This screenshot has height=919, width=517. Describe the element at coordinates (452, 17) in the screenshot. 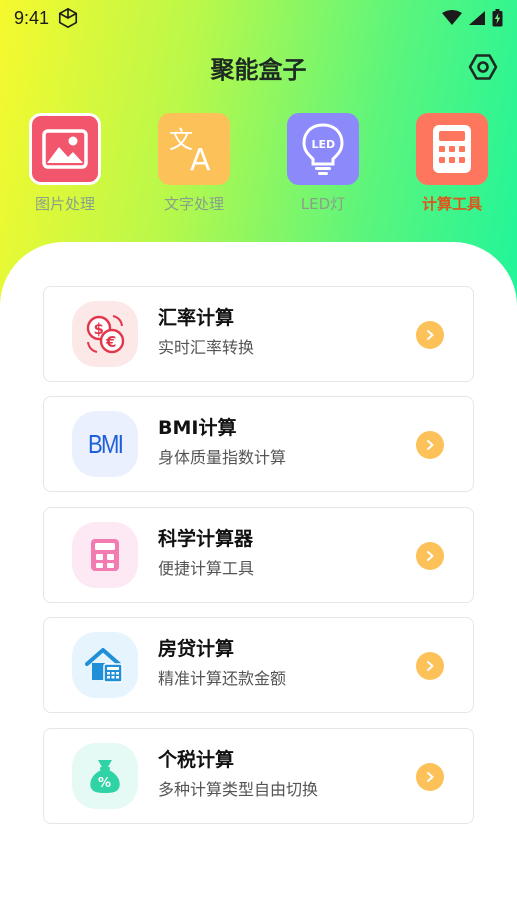

I see `wifi-icon` at that location.